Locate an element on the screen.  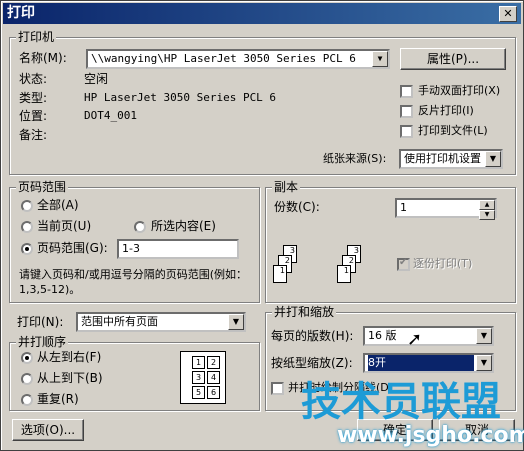
copies-group-title: 副本 is located at coordinates (286, 187).